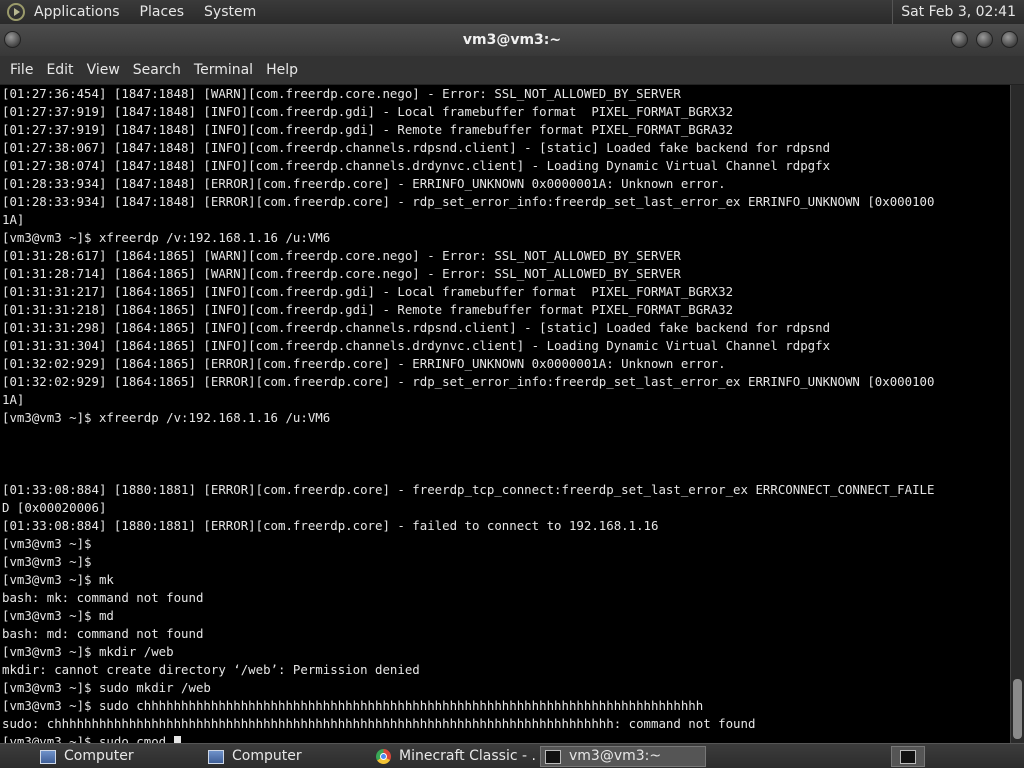 The width and height of the screenshot is (1024, 768). What do you see at coordinates (223, 70) in the screenshot?
I see `menu-terminal: Terminal` at bounding box center [223, 70].